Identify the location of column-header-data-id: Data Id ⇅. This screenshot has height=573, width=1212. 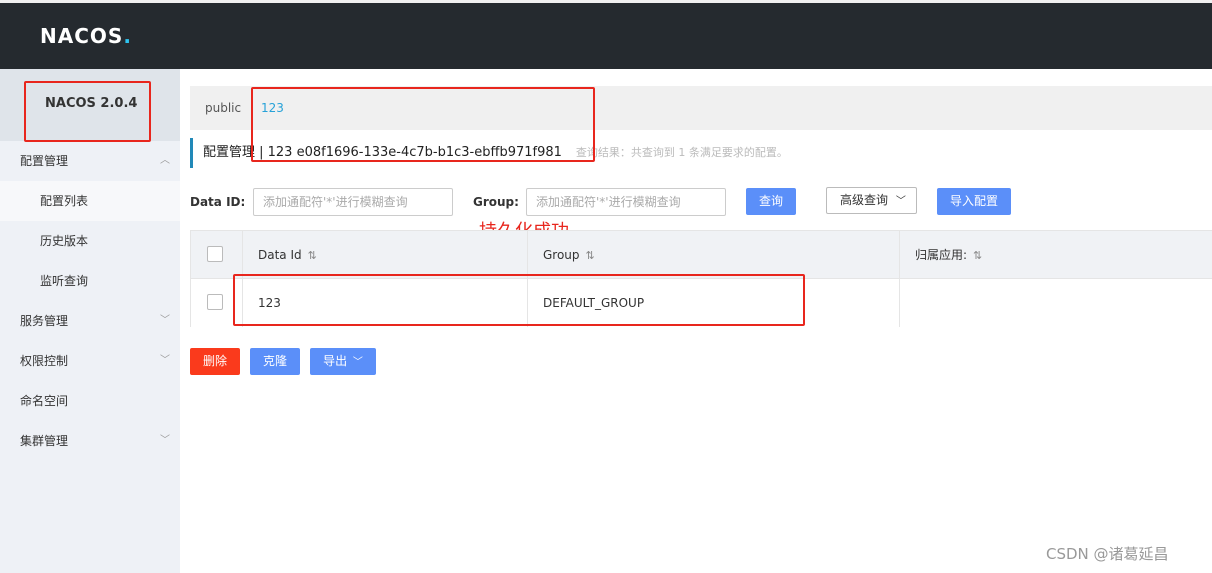
(385, 255).